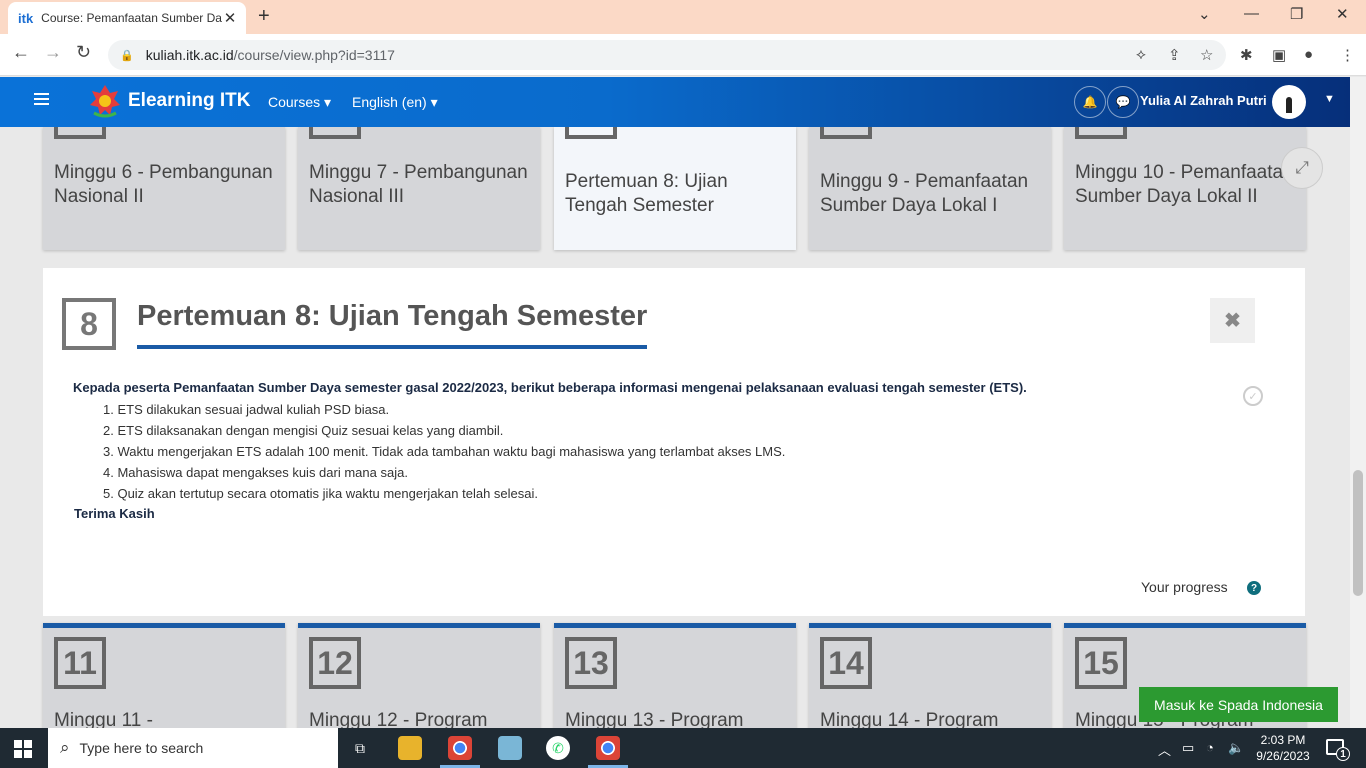 The image size is (1366, 768). I want to click on section-card-6: Minggu 6 - Pembangunan Nasional II, so click(164, 188).